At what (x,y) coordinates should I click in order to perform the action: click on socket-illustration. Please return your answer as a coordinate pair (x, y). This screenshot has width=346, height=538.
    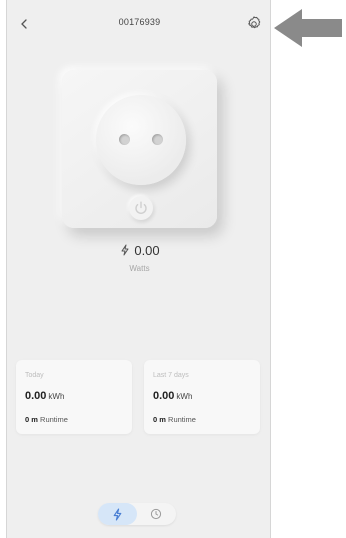
    Looking at the image, I should click on (141, 140).